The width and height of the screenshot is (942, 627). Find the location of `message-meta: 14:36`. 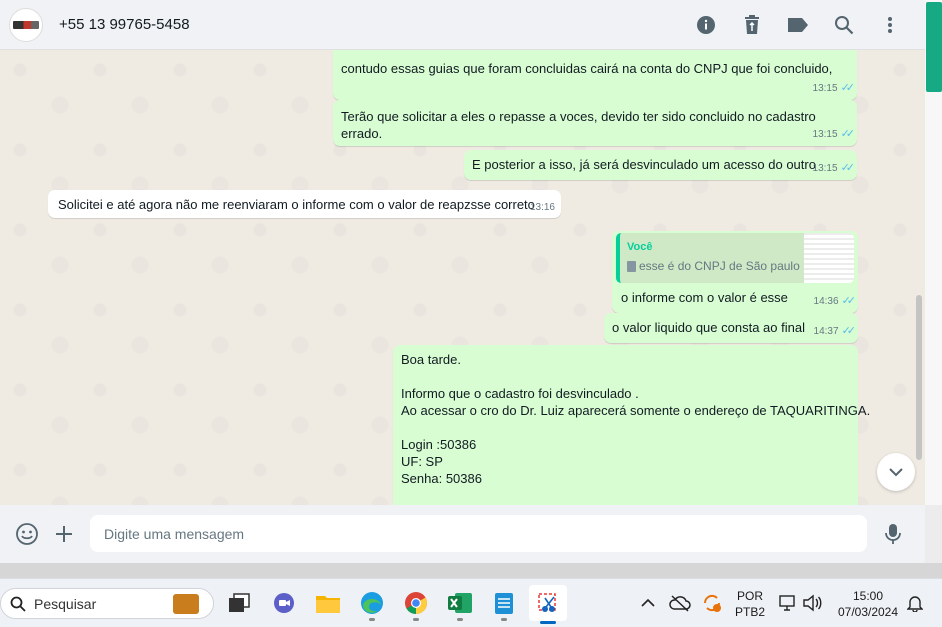

message-meta: 14:36 is located at coordinates (833, 301).